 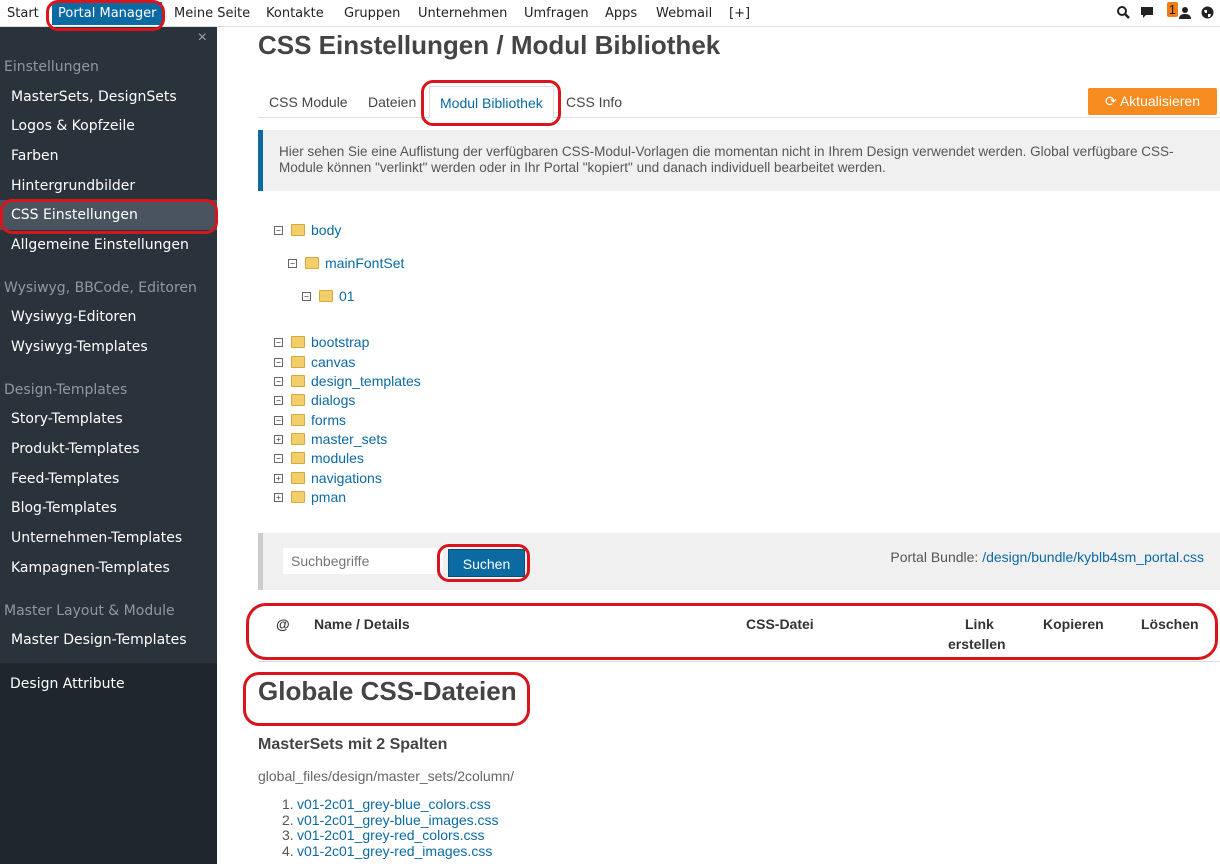 What do you see at coordinates (328, 296) in the screenshot?
I see `tree-node-01: − 01` at bounding box center [328, 296].